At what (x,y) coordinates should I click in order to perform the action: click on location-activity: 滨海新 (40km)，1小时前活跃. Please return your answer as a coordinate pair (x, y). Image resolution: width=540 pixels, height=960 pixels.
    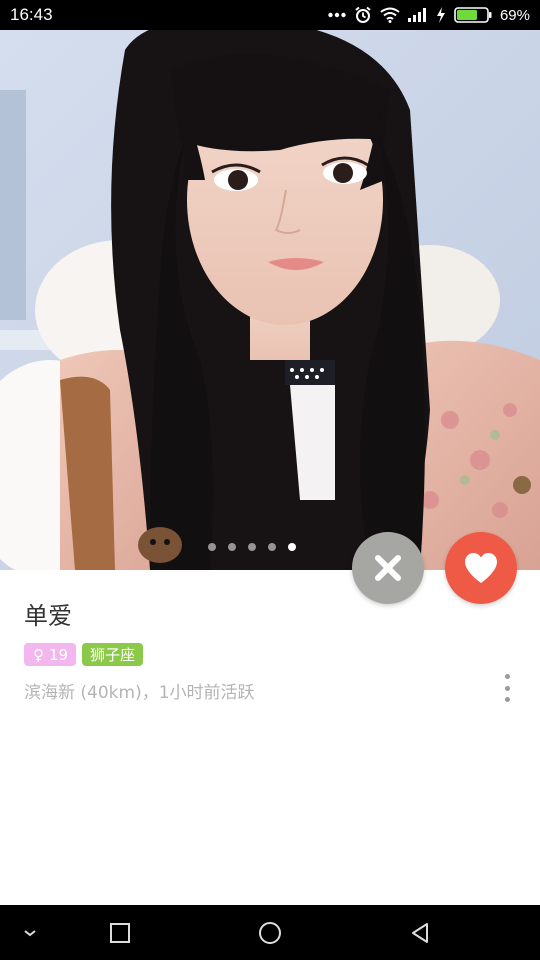
    Looking at the image, I should click on (139, 693).